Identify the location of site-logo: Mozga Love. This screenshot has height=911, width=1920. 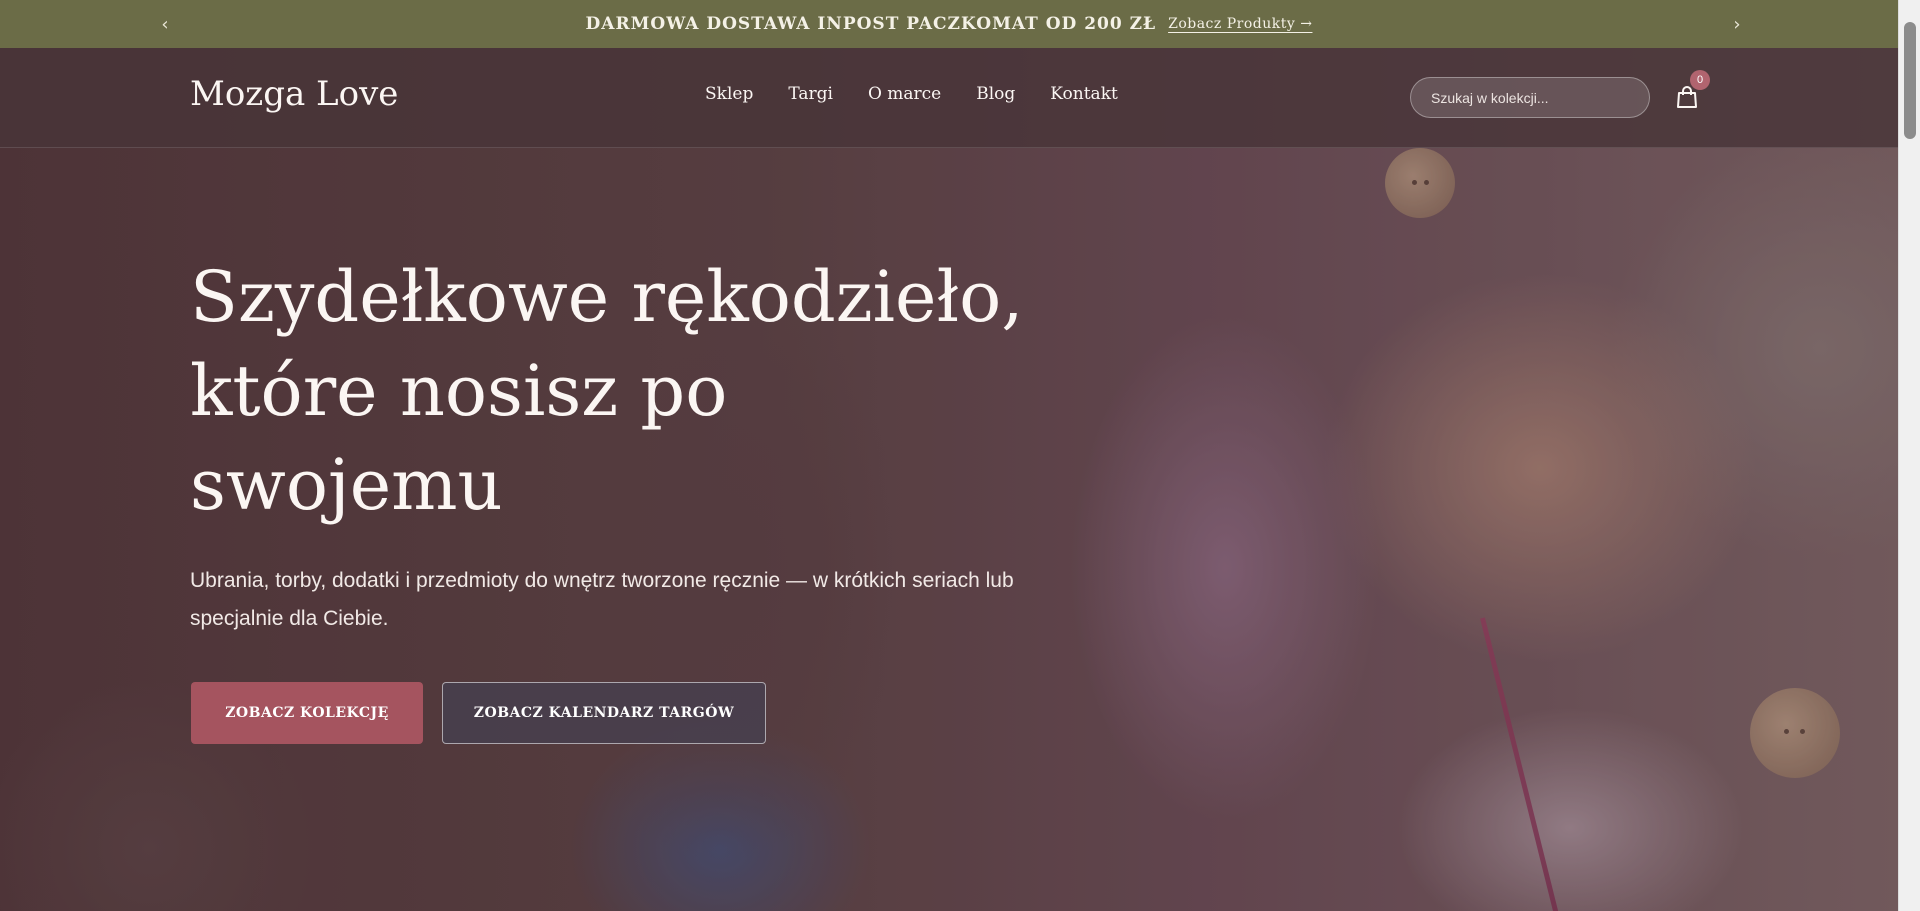
(294, 94).